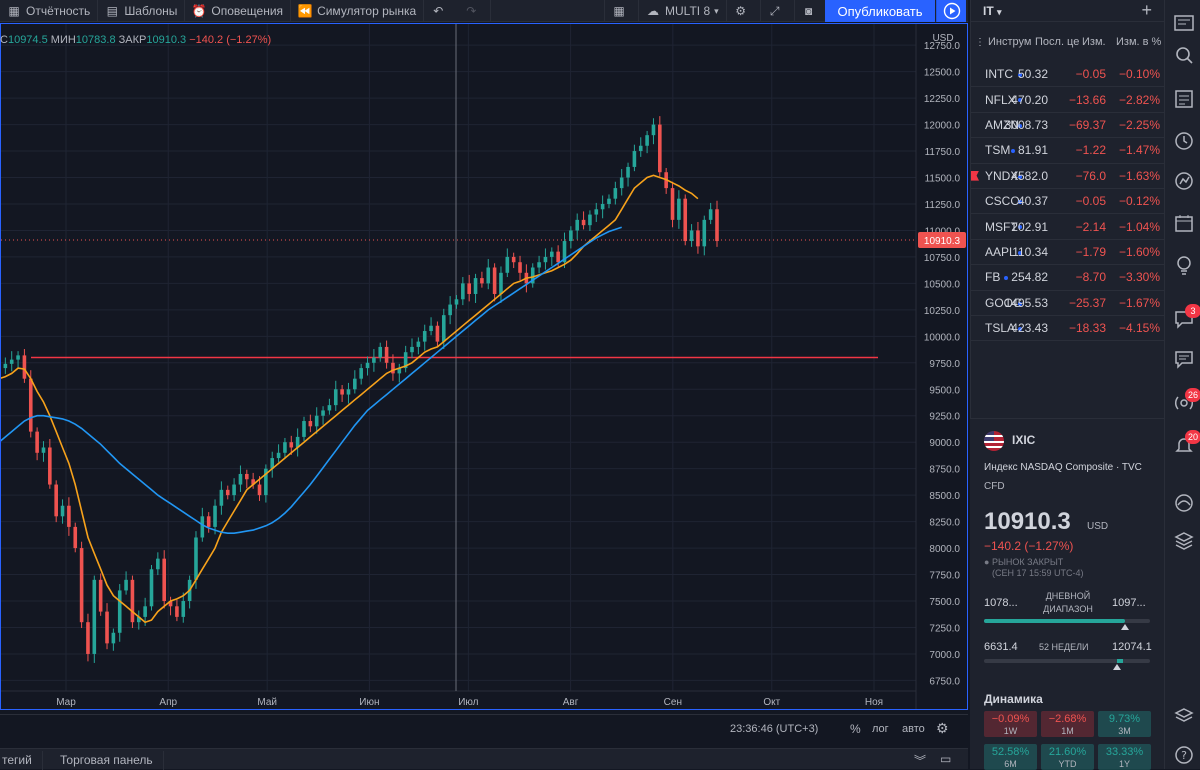 This screenshot has height=770, width=1200. I want to click on settings-button: ⚙, so click(744, 11).